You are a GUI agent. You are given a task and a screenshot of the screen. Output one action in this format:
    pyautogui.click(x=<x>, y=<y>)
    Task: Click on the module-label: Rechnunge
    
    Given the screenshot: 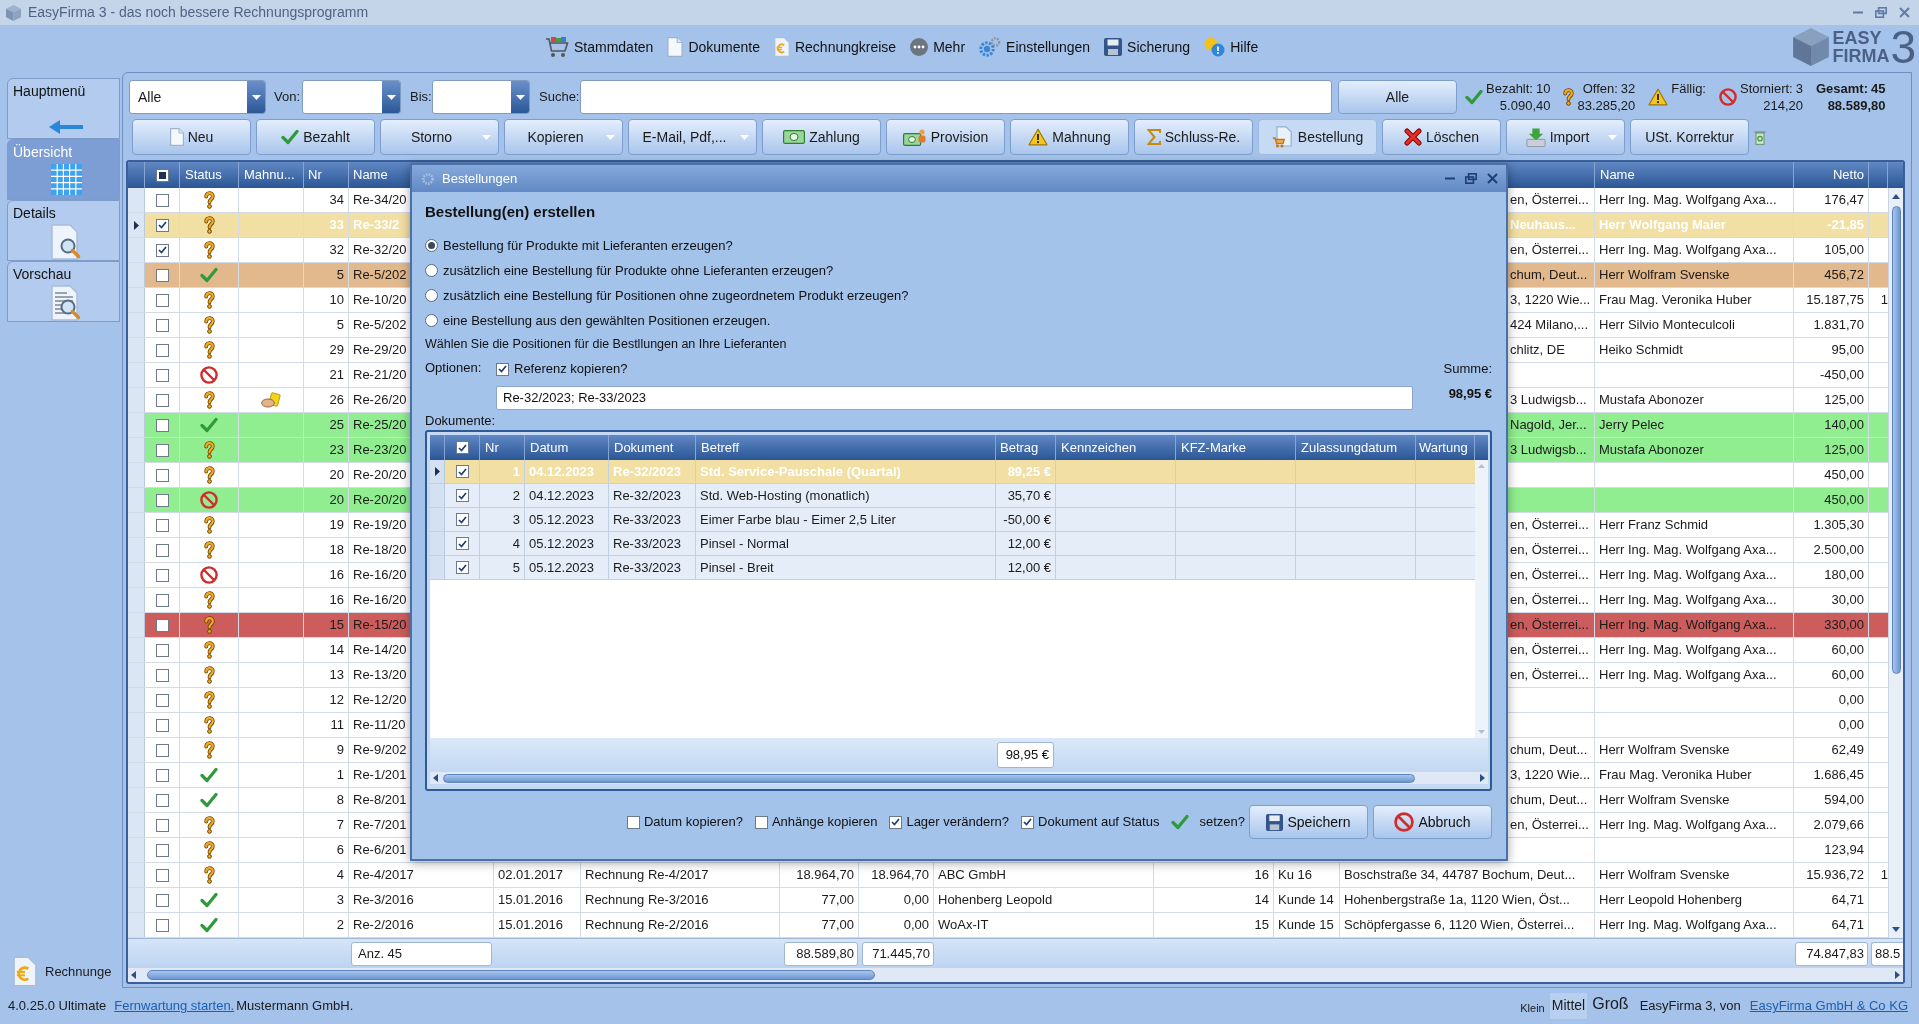 What is the action you would take?
    pyautogui.click(x=78, y=971)
    